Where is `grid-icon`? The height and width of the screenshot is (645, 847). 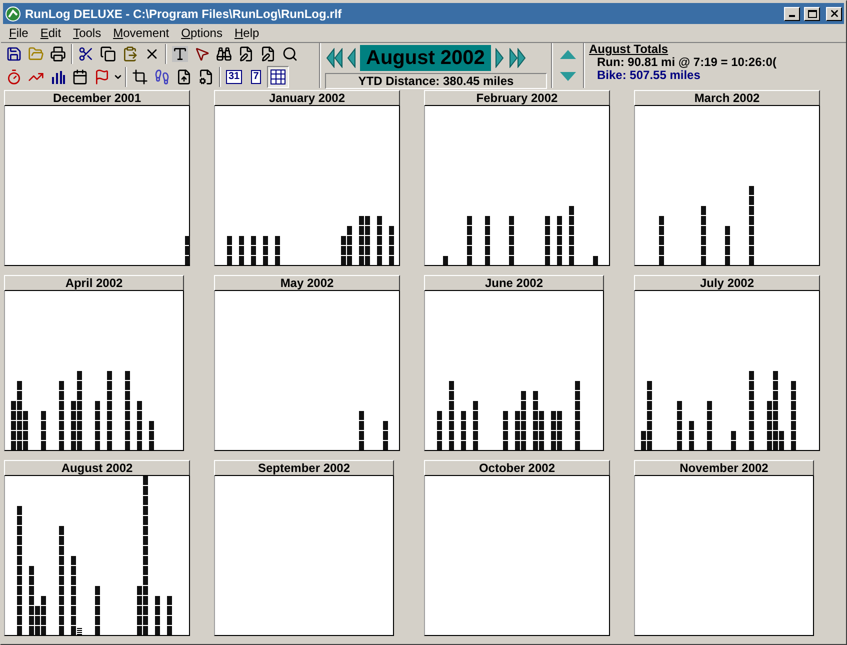 grid-icon is located at coordinates (278, 76).